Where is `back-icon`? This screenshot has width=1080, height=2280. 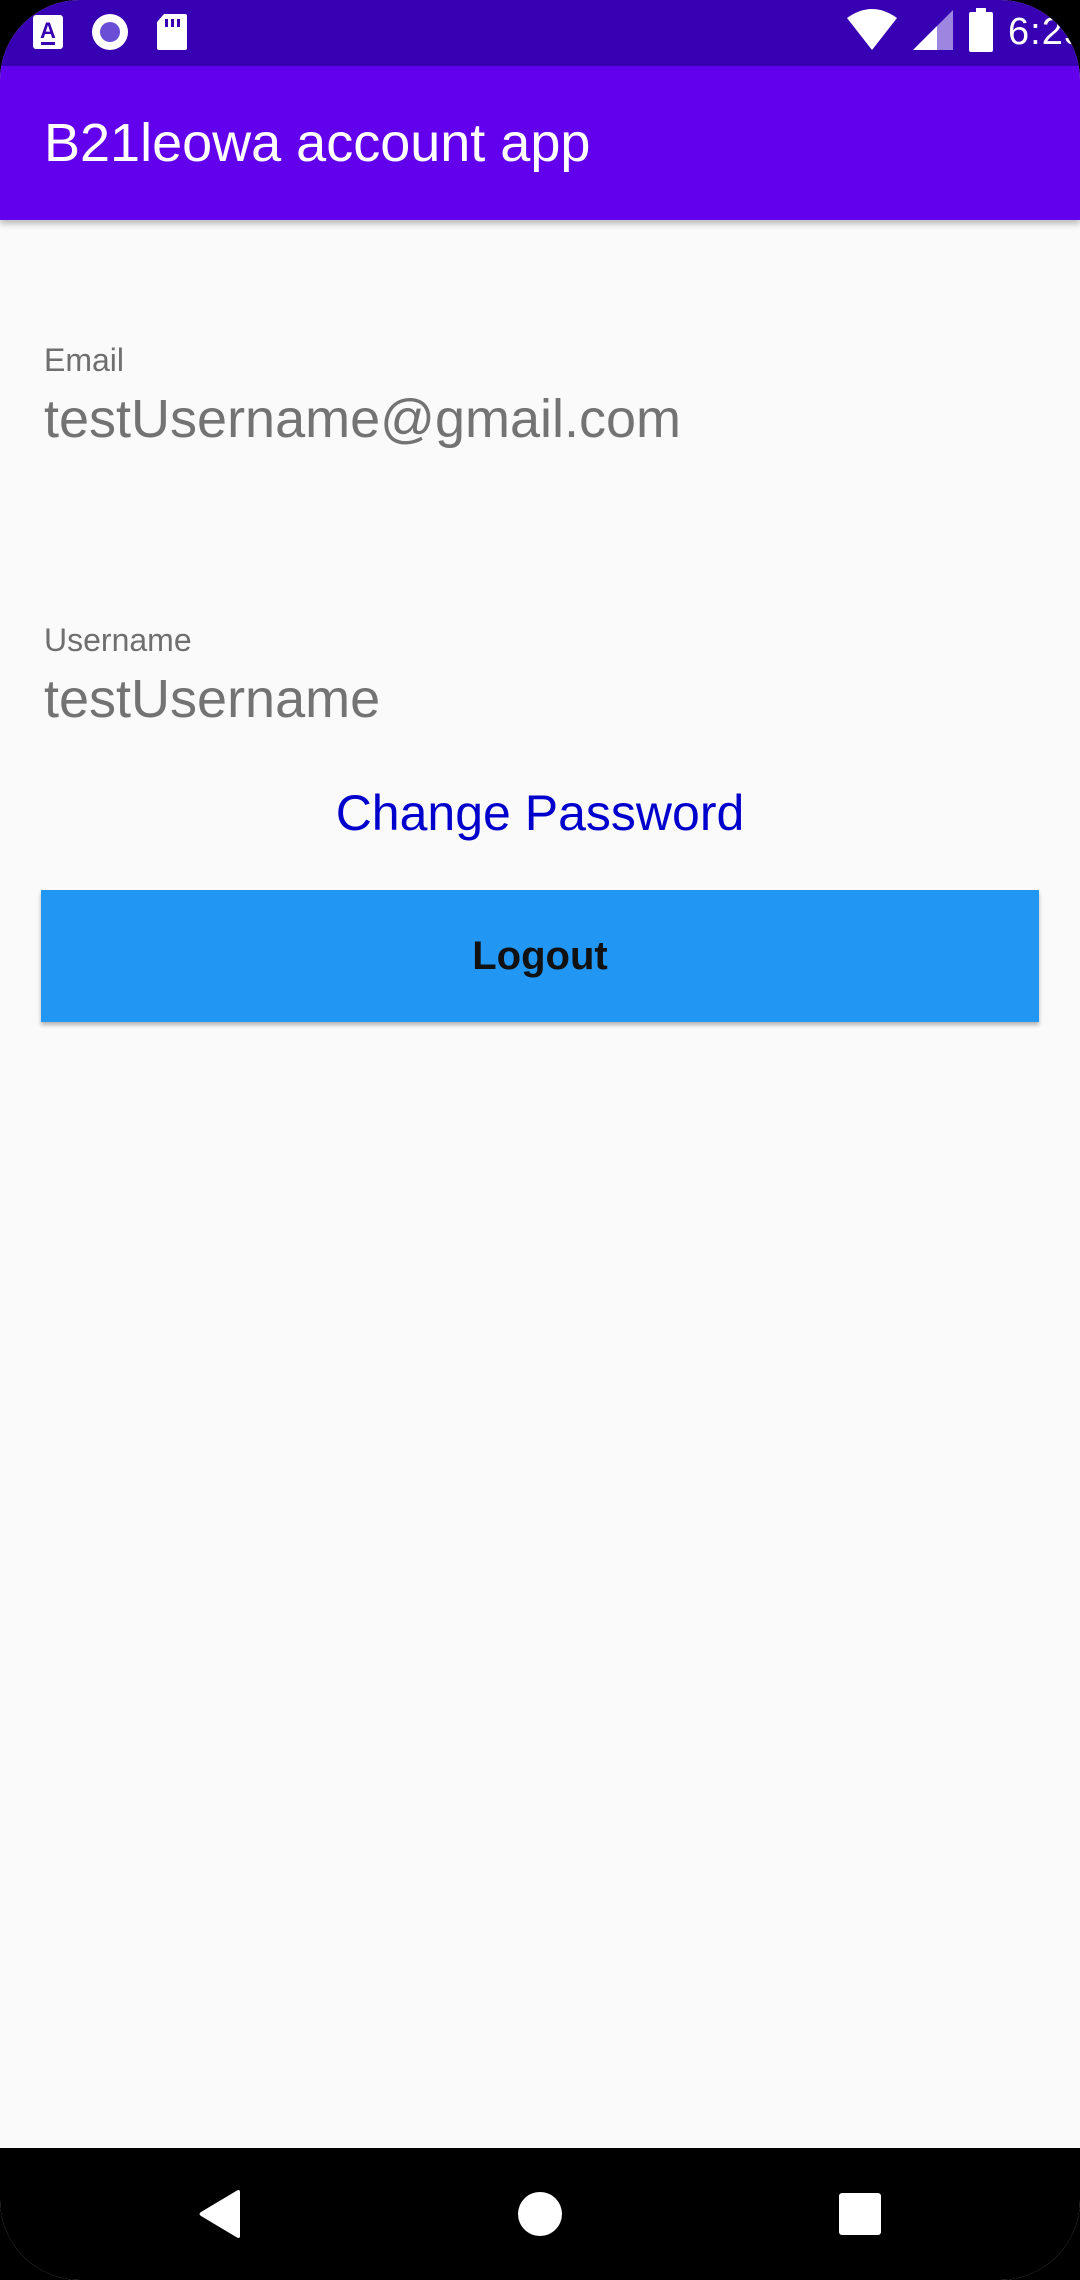 back-icon is located at coordinates (220, 2214).